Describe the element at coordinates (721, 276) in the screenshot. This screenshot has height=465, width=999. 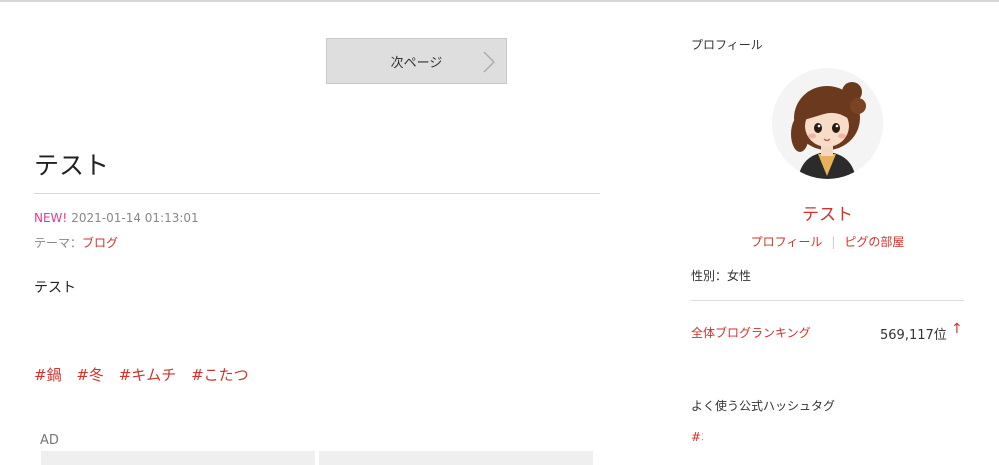
I see `profile-gender: 性別：女性` at that location.